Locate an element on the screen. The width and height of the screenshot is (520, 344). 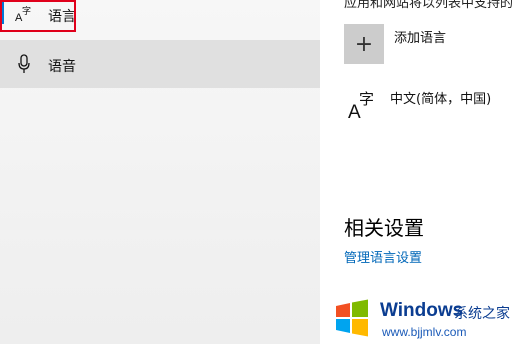
watermark-brand-cn: 系统之家 is located at coordinates (482, 314).